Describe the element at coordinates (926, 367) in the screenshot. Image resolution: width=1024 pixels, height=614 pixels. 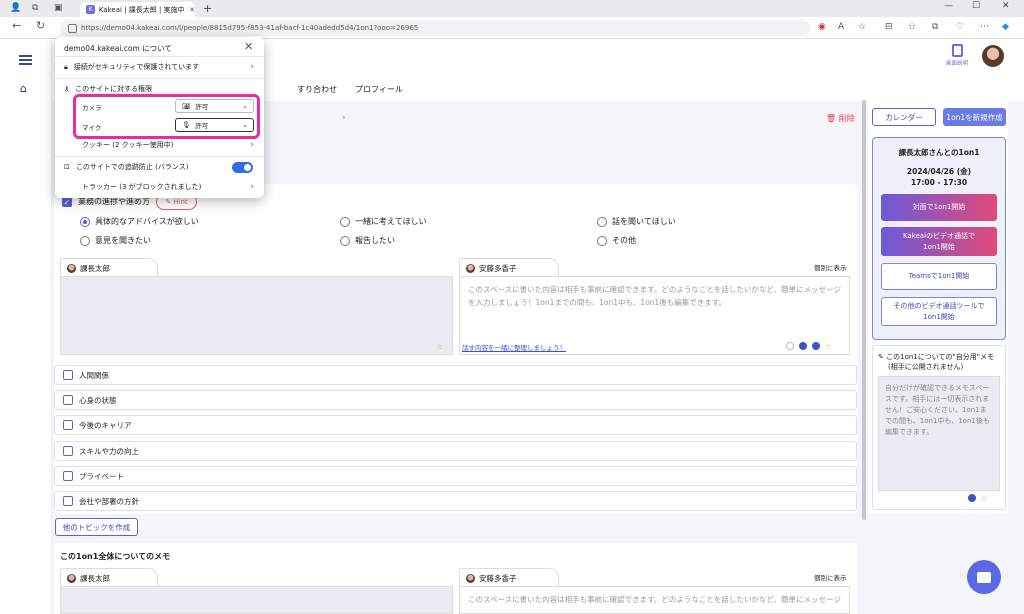
I see `private-memo-sub: (相手に公開されません)` at that location.